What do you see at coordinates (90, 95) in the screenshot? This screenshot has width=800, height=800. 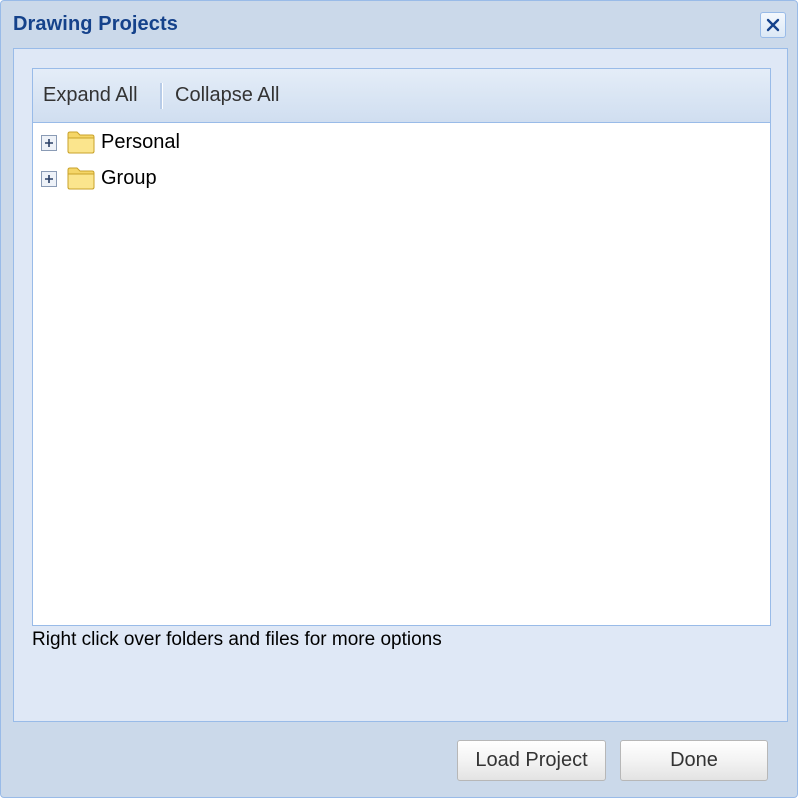 I see `expand-all-button: Expand All` at bounding box center [90, 95].